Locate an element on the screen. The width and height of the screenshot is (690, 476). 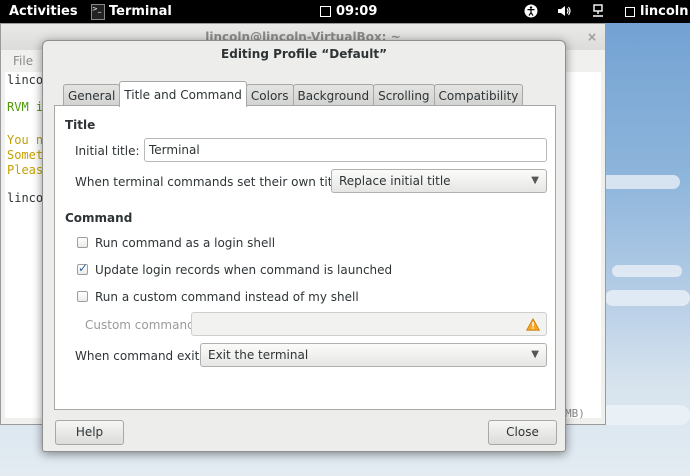
custom-command-label: Custom command: is located at coordinates (142, 325).